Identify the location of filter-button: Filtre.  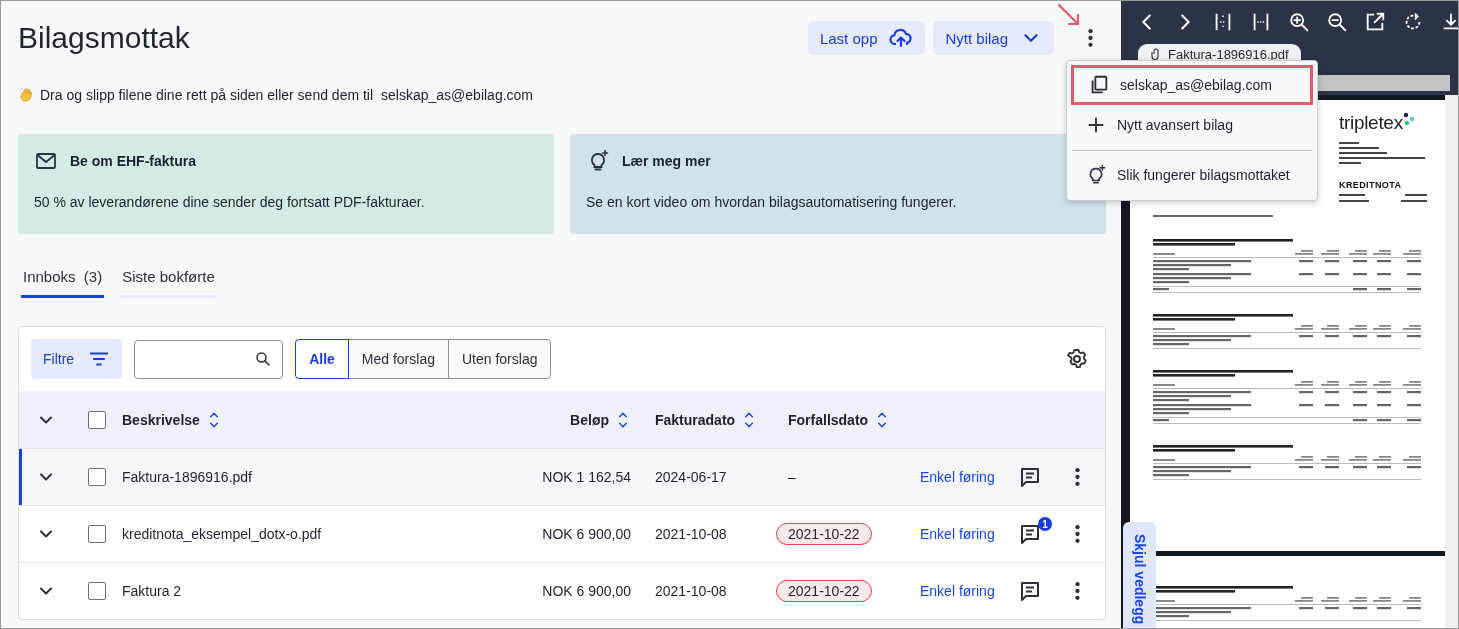
(77, 359).